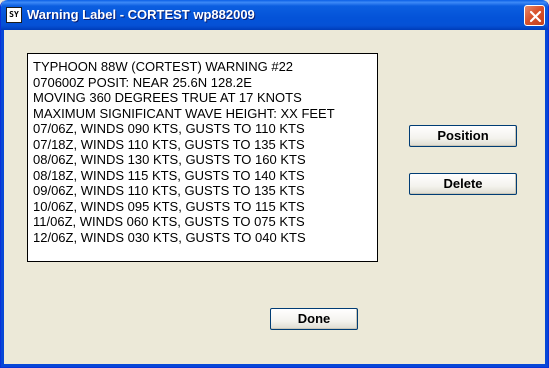  I want to click on close-icon, so click(535, 16).